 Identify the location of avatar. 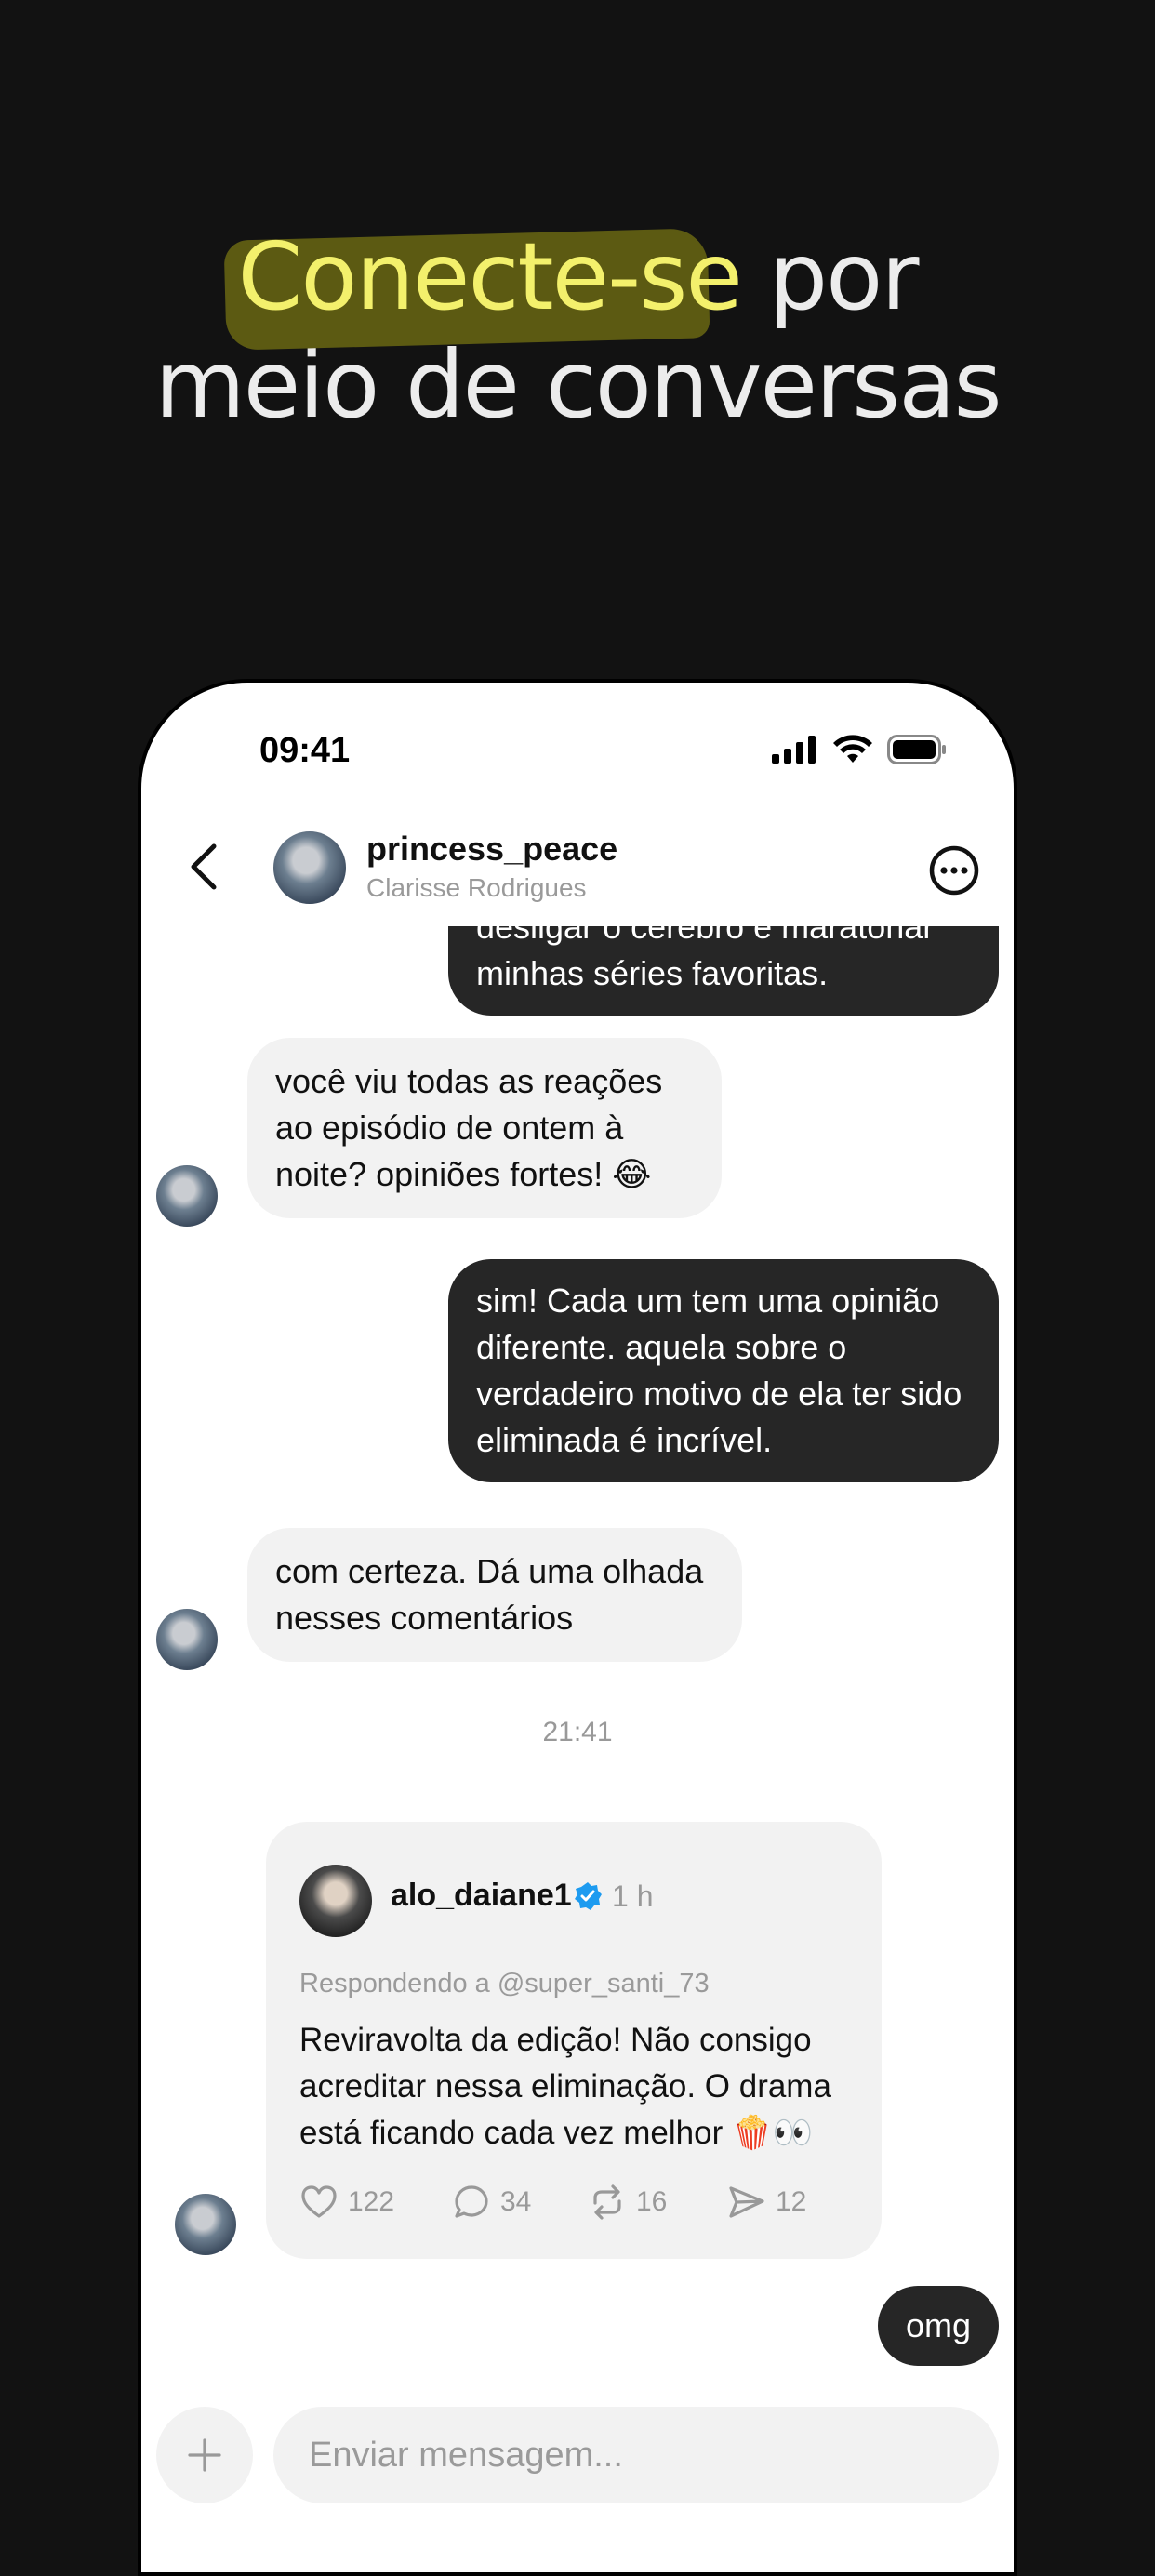
(309, 867).